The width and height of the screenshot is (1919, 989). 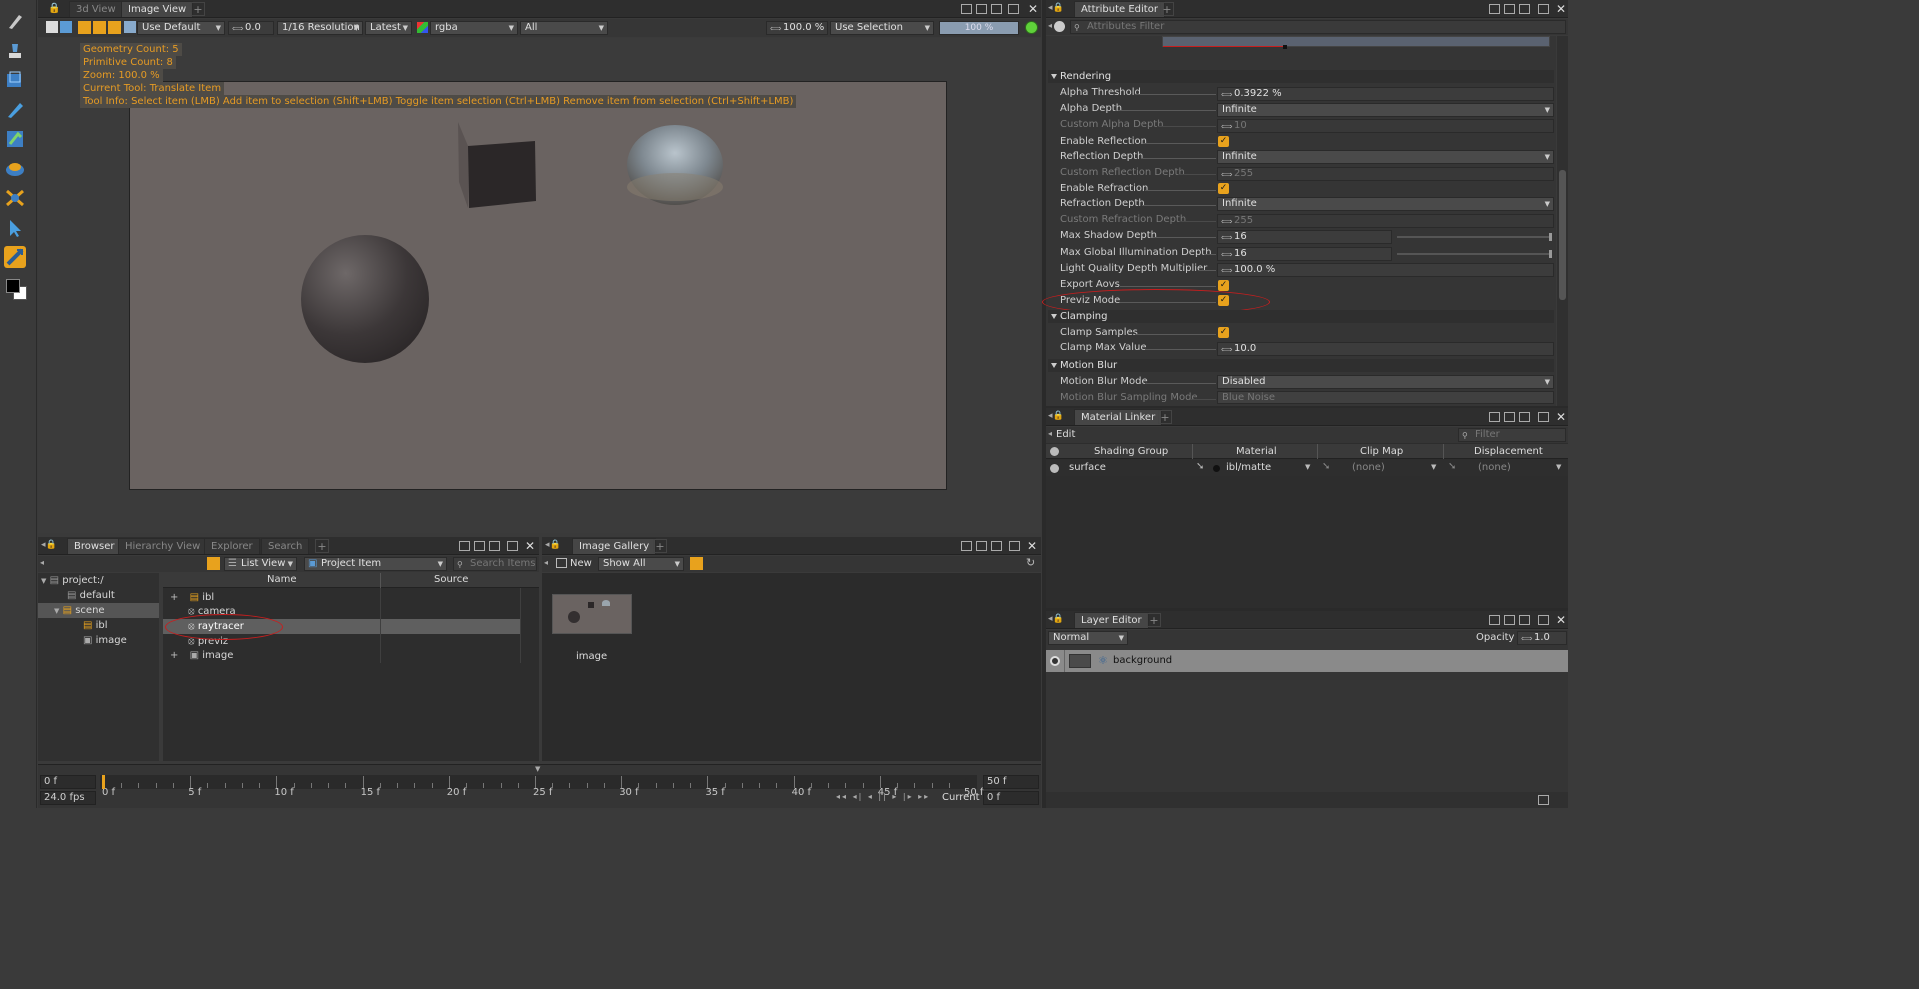 What do you see at coordinates (157, 9) in the screenshot?
I see `tab-image-view: Image View` at bounding box center [157, 9].